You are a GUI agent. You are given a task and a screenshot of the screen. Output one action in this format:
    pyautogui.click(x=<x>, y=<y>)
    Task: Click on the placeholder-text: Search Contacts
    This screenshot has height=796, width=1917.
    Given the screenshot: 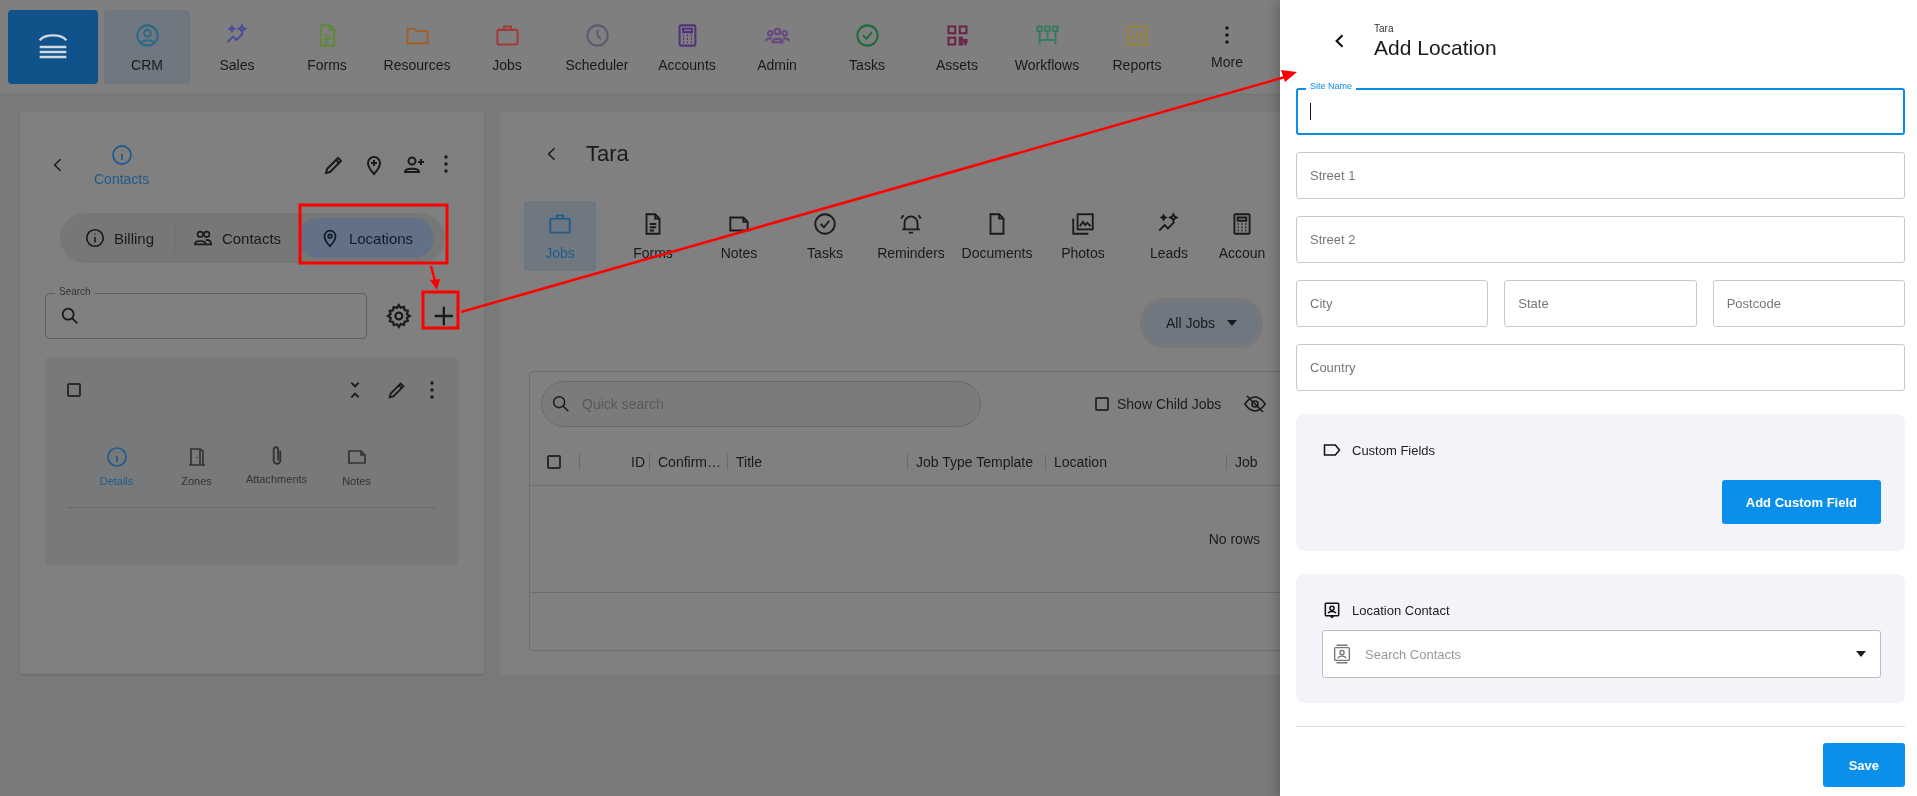 What is the action you would take?
    pyautogui.click(x=1413, y=654)
    